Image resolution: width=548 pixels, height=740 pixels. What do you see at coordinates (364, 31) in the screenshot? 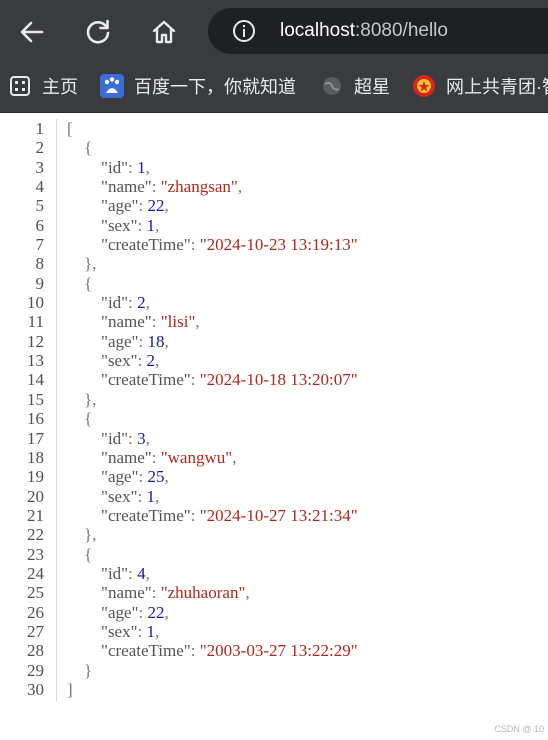
I see `url-text: localhost:8080/hello` at bounding box center [364, 31].